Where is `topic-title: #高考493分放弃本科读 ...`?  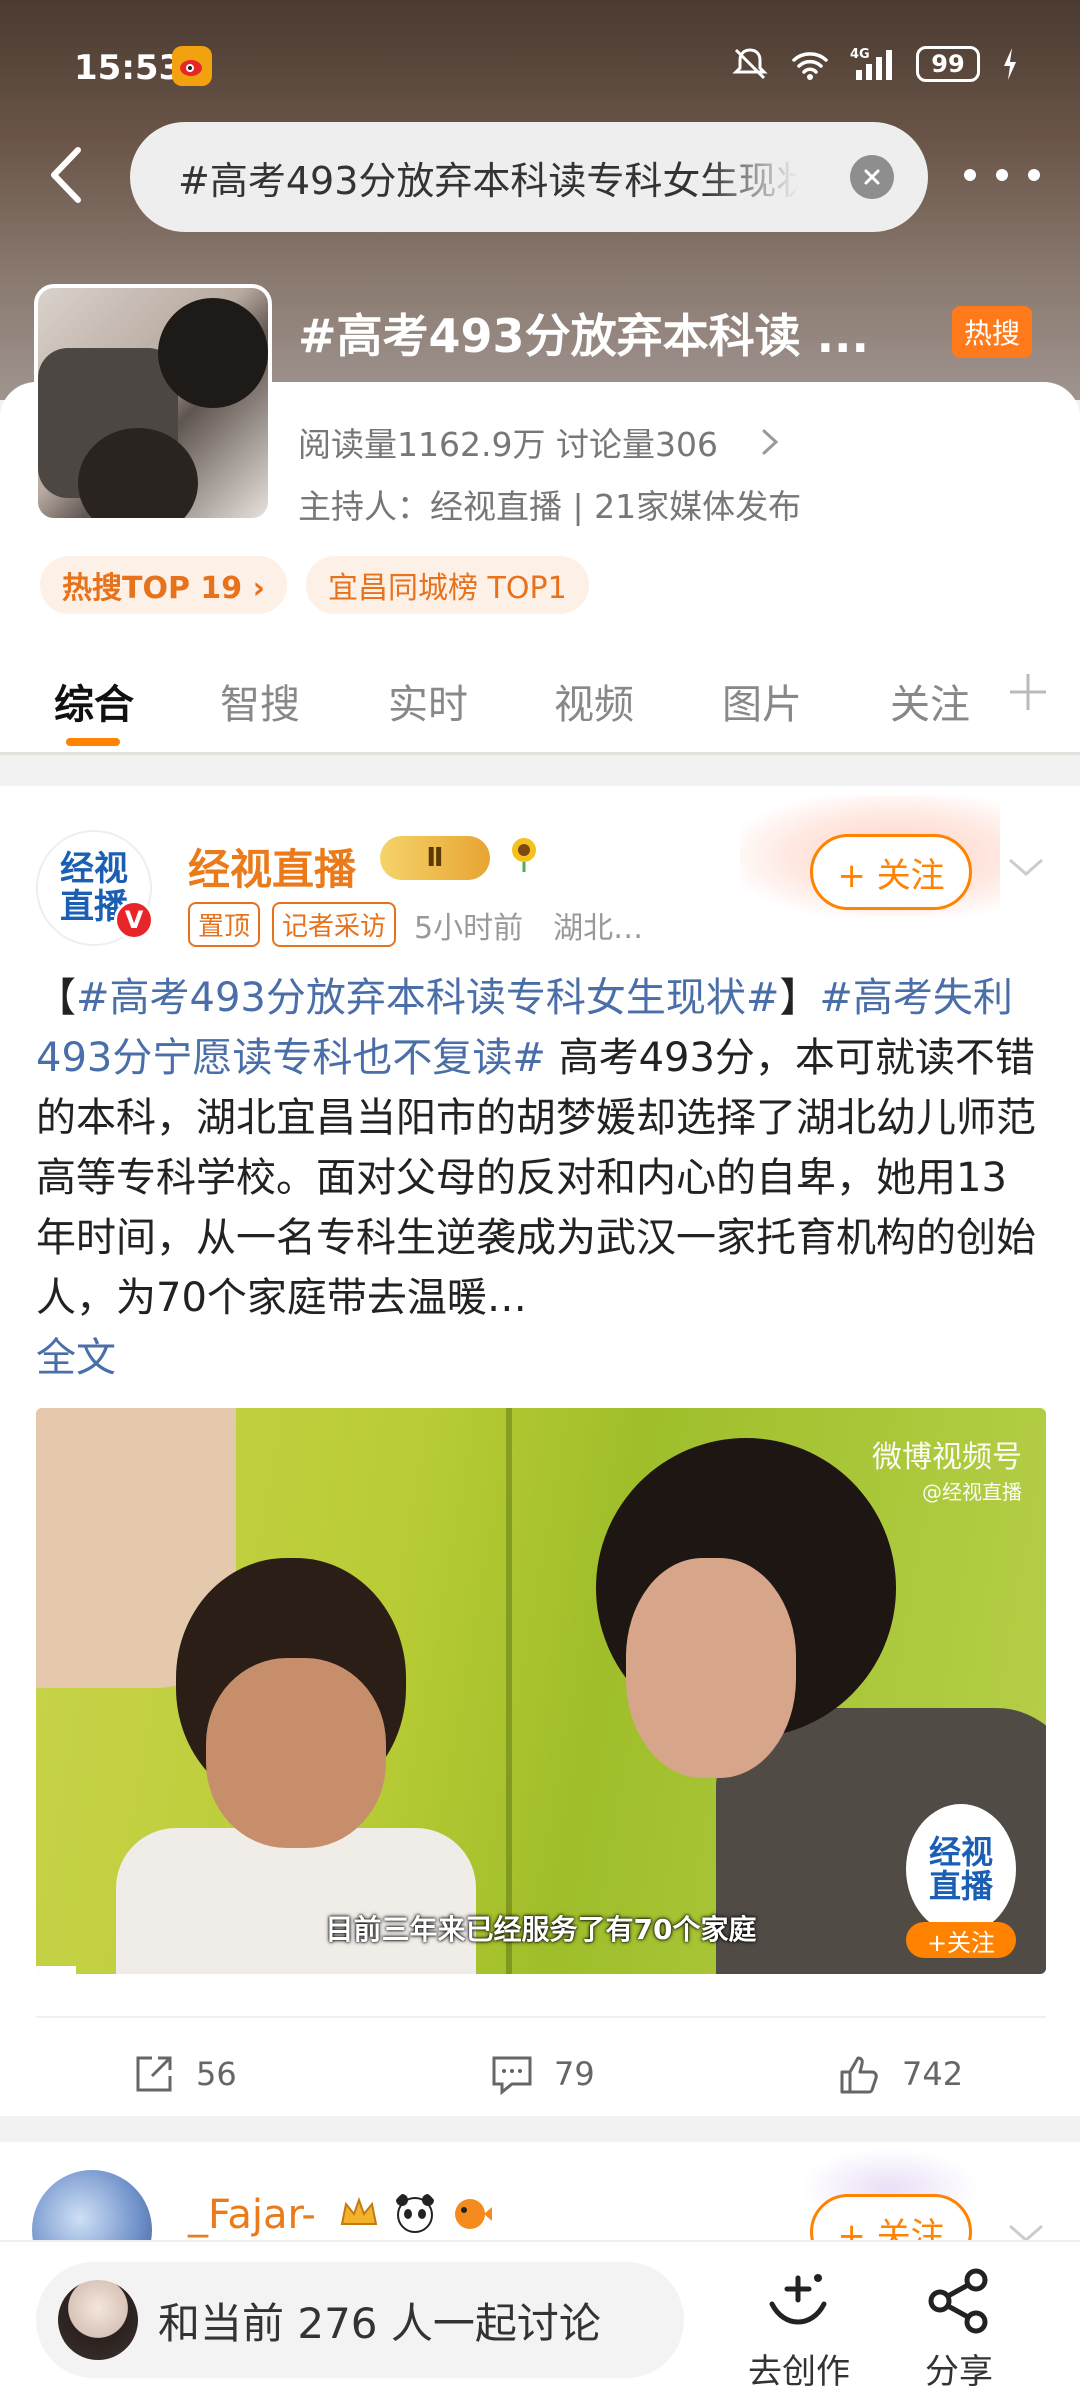
topic-title: #高考493分放弃本科读 ... is located at coordinates (584, 336).